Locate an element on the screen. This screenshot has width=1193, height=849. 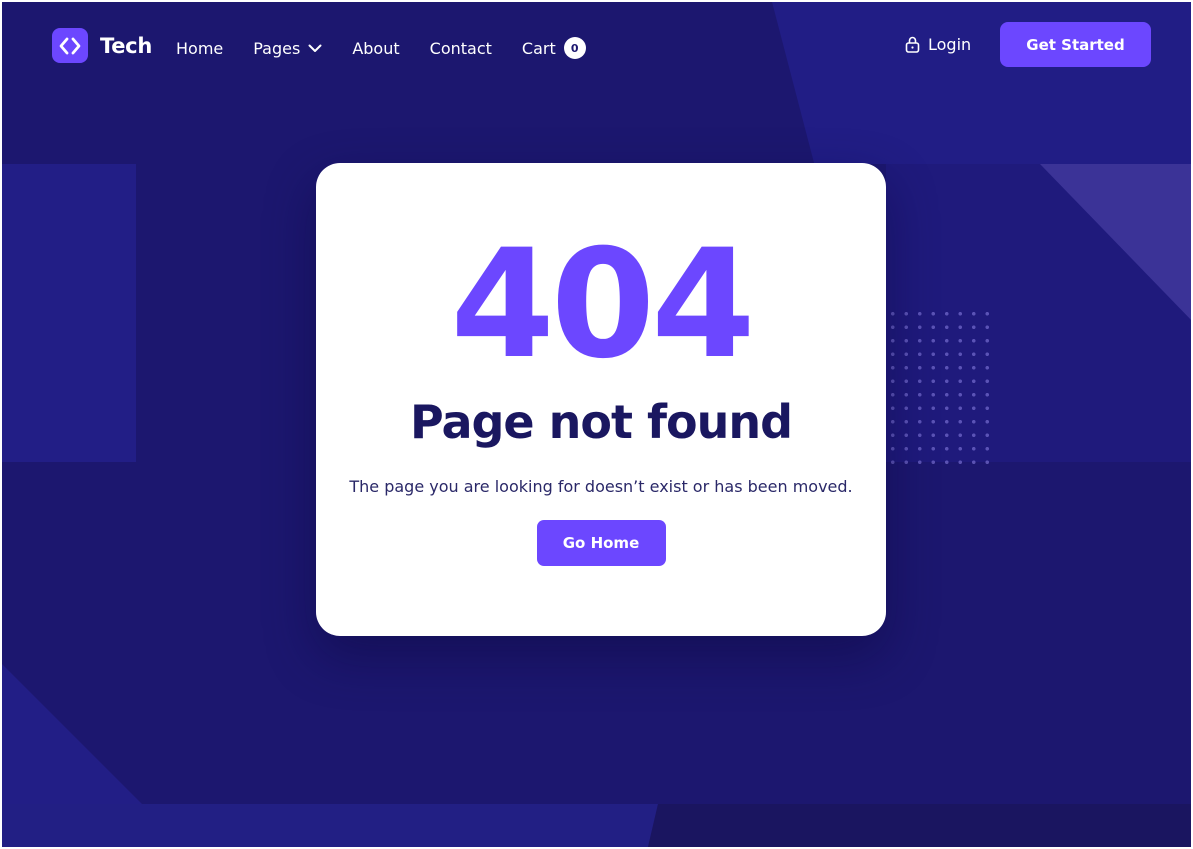
nav-item-cart: Cart 0 is located at coordinates (554, 48).